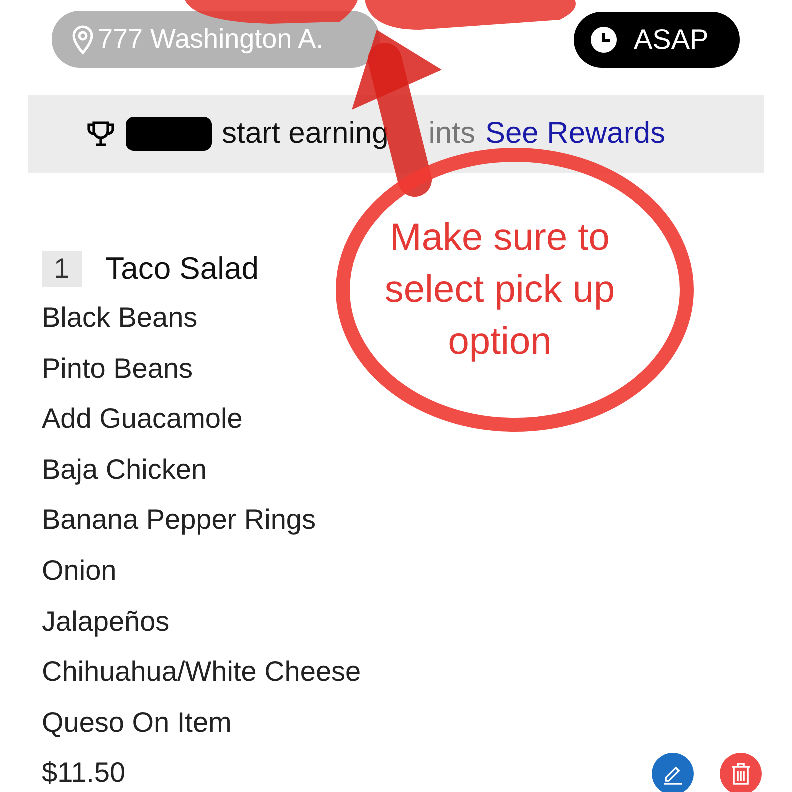  I want to click on item-option: Banana Pepper Rings, so click(179, 520).